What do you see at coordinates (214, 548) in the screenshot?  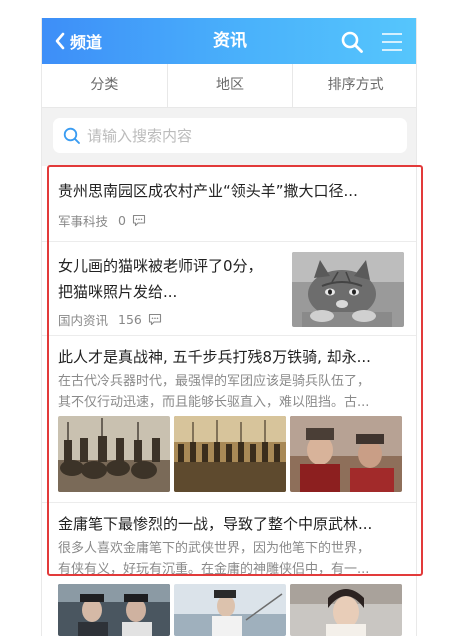 I see `news-summary-line: 很多人喜欢金庸笔下的武侠世界，因为他笔下的世界，` at bounding box center [214, 548].